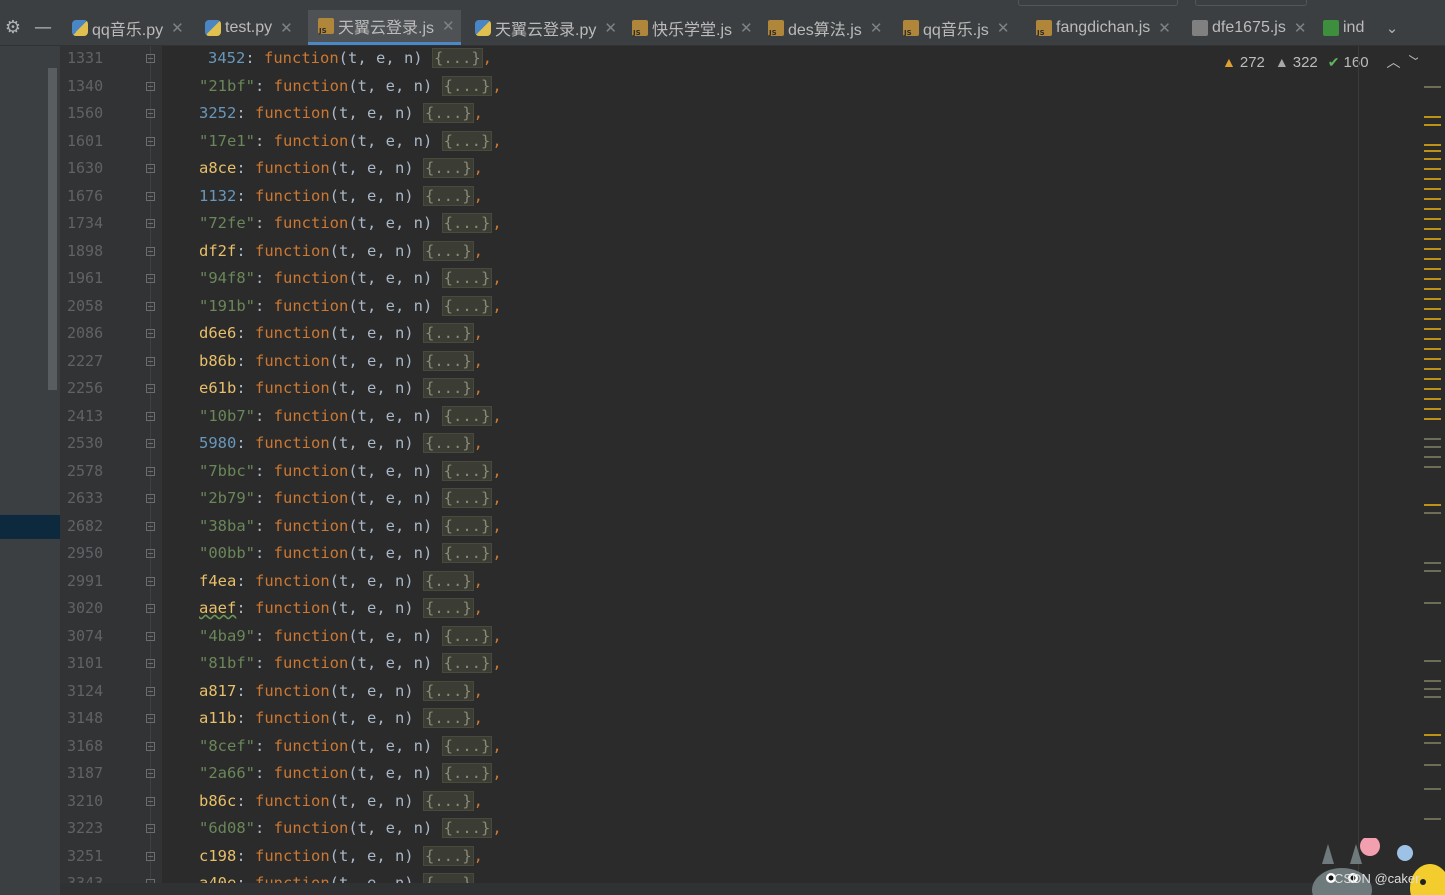 The height and width of the screenshot is (895, 1445). I want to click on code-line: "2a66": function(t, e, n) {...},, so click(350, 773).